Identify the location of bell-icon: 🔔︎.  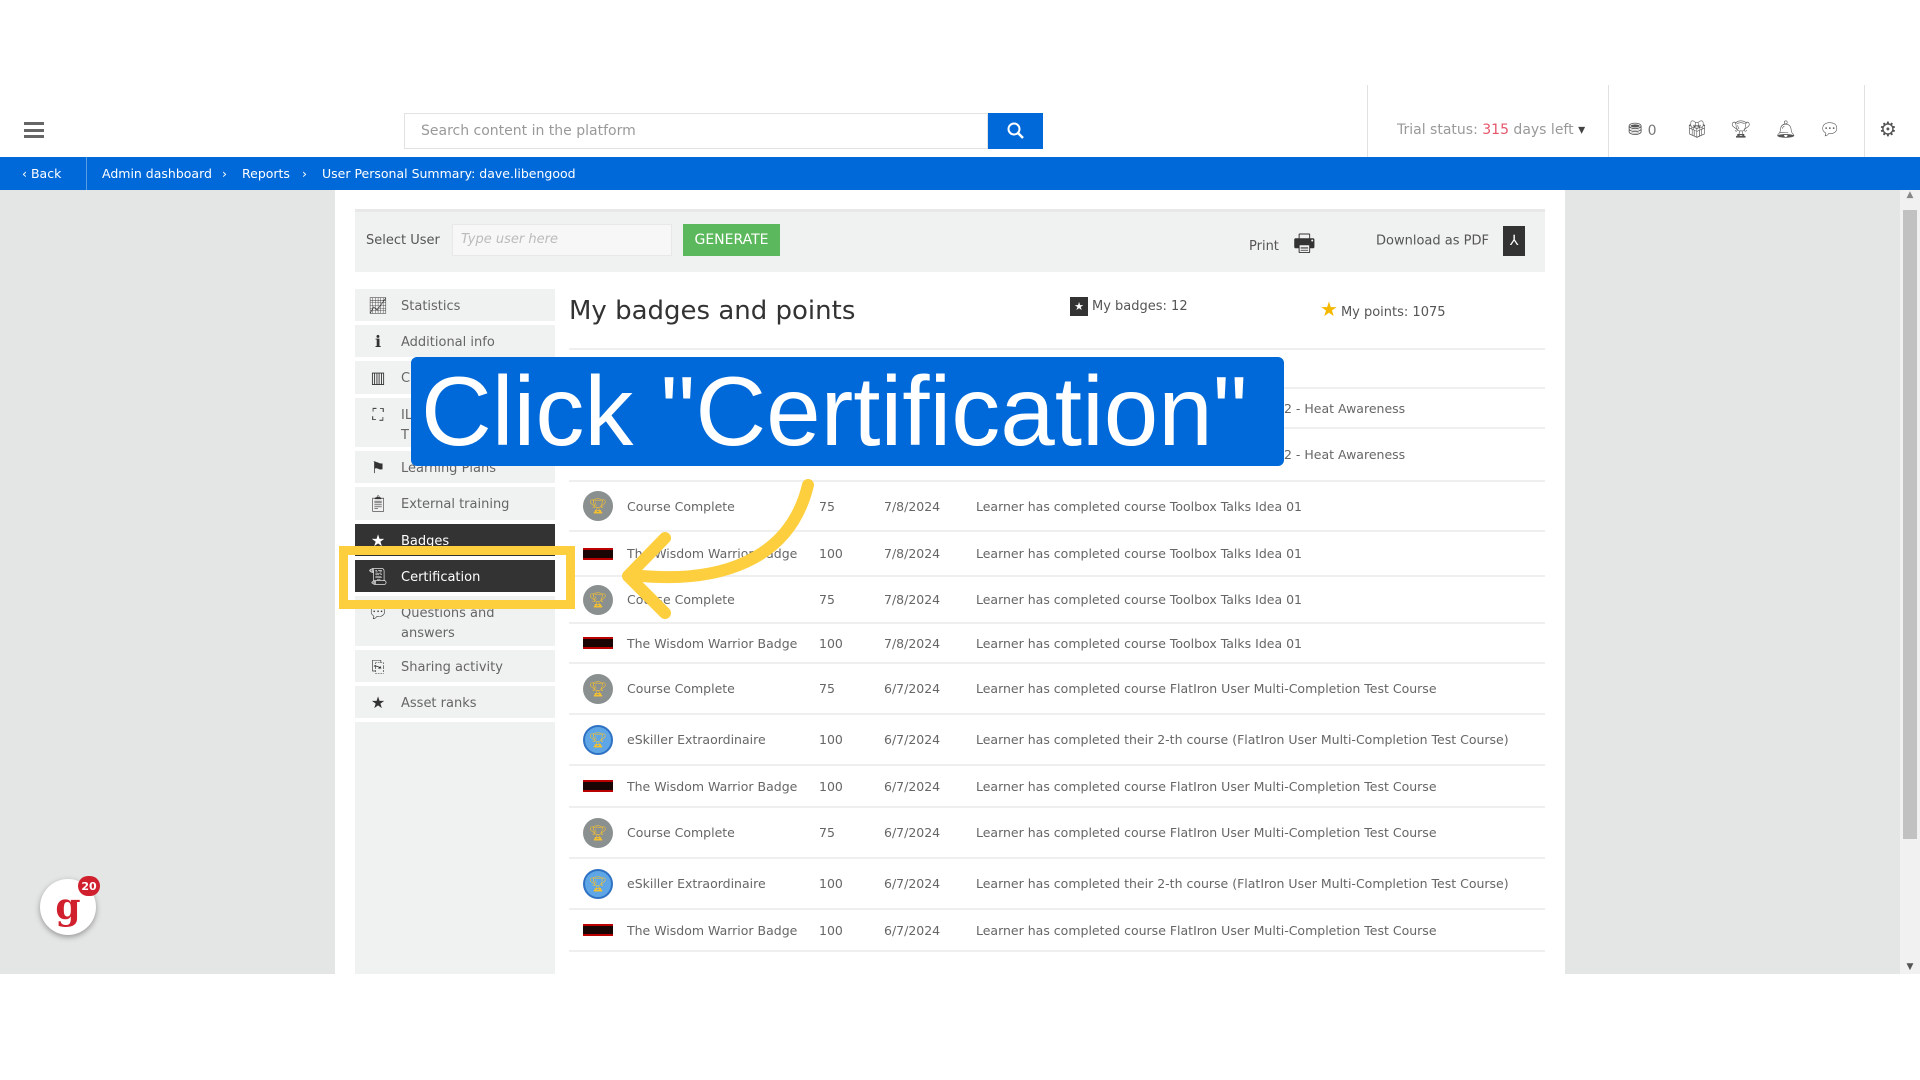
(1786, 130).